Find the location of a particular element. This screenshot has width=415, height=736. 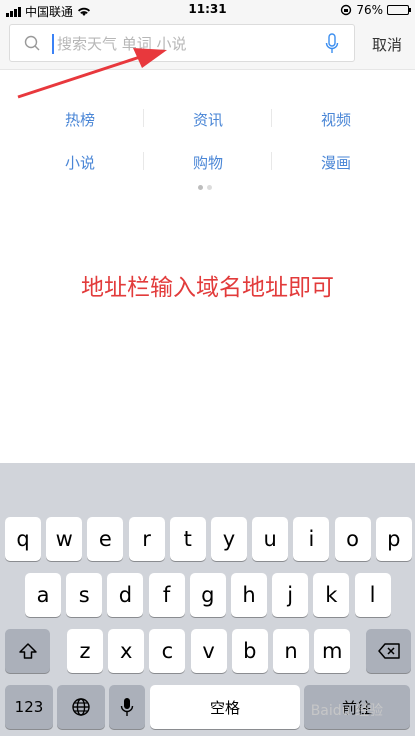

key-b: b is located at coordinates (249, 651).